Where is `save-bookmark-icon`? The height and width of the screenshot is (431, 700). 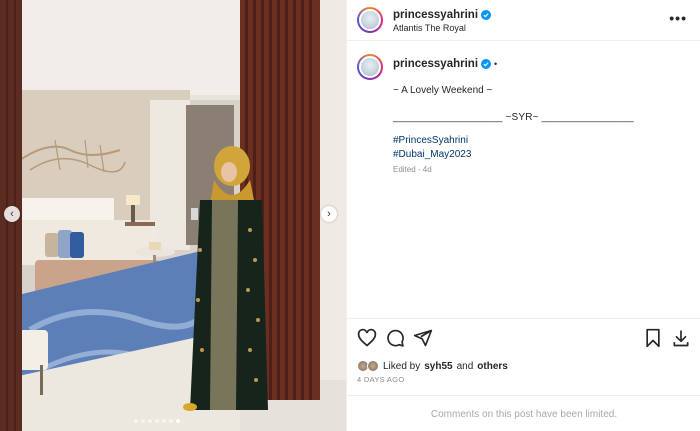 save-bookmark-icon is located at coordinates (653, 338).